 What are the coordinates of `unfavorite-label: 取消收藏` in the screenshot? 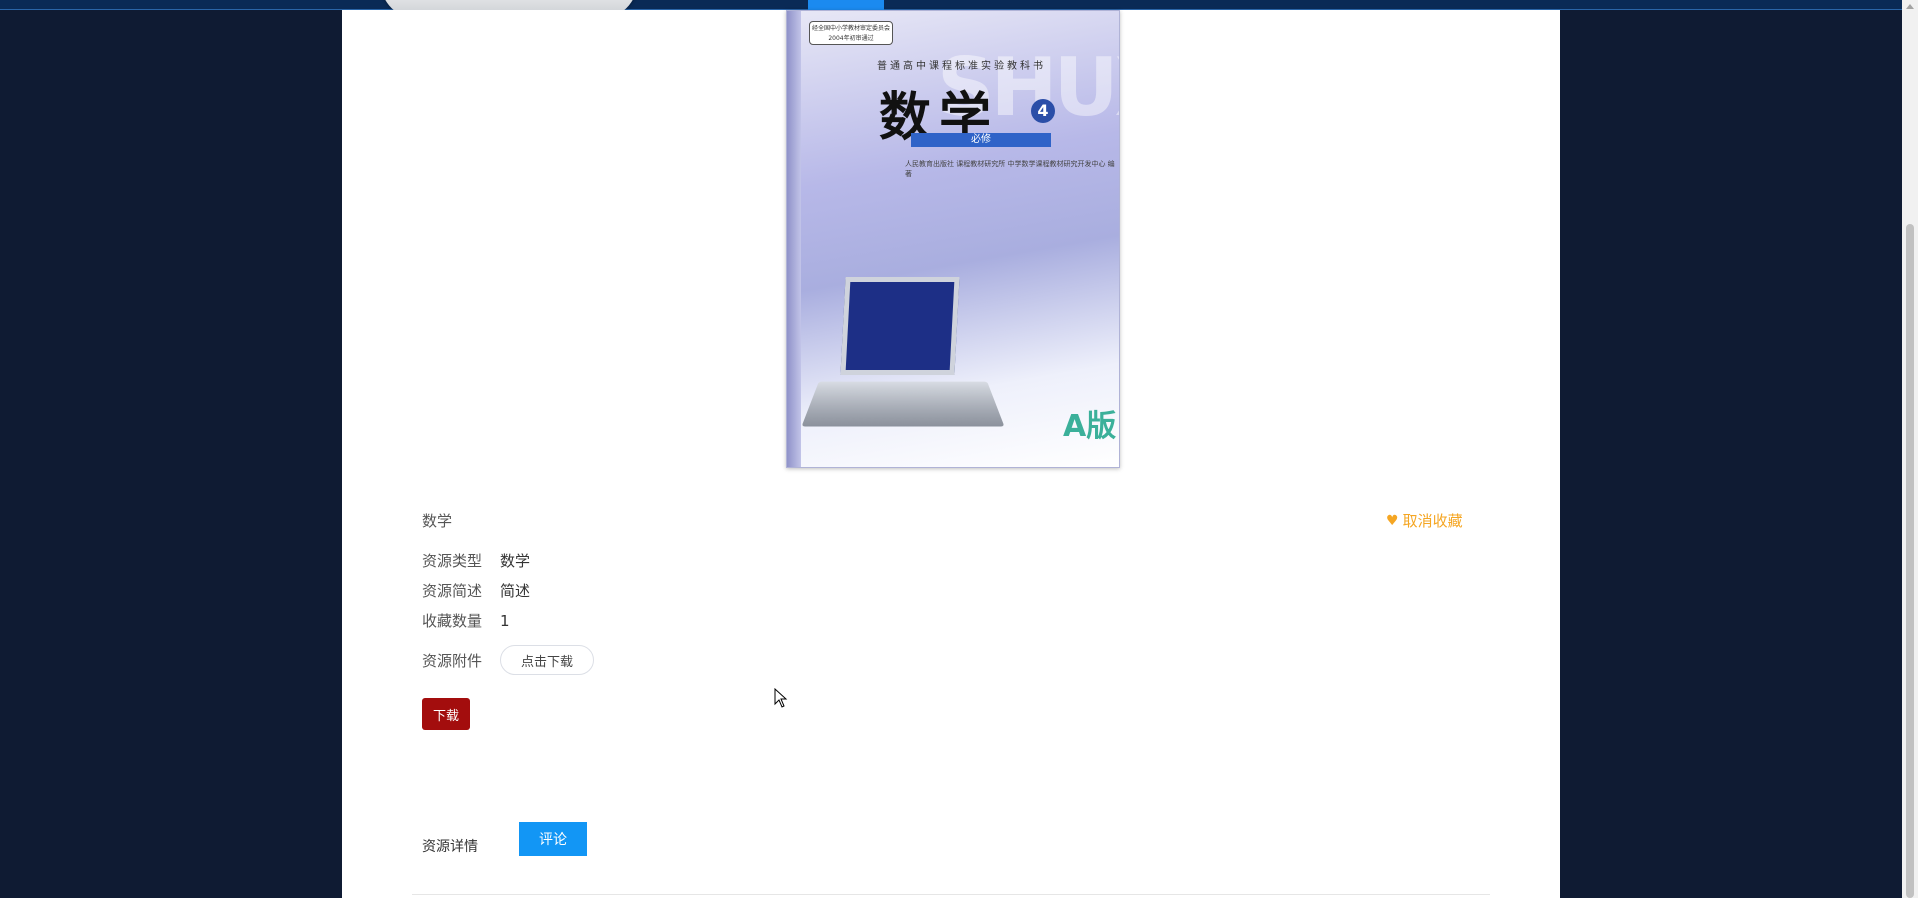 It's located at (1432, 521).